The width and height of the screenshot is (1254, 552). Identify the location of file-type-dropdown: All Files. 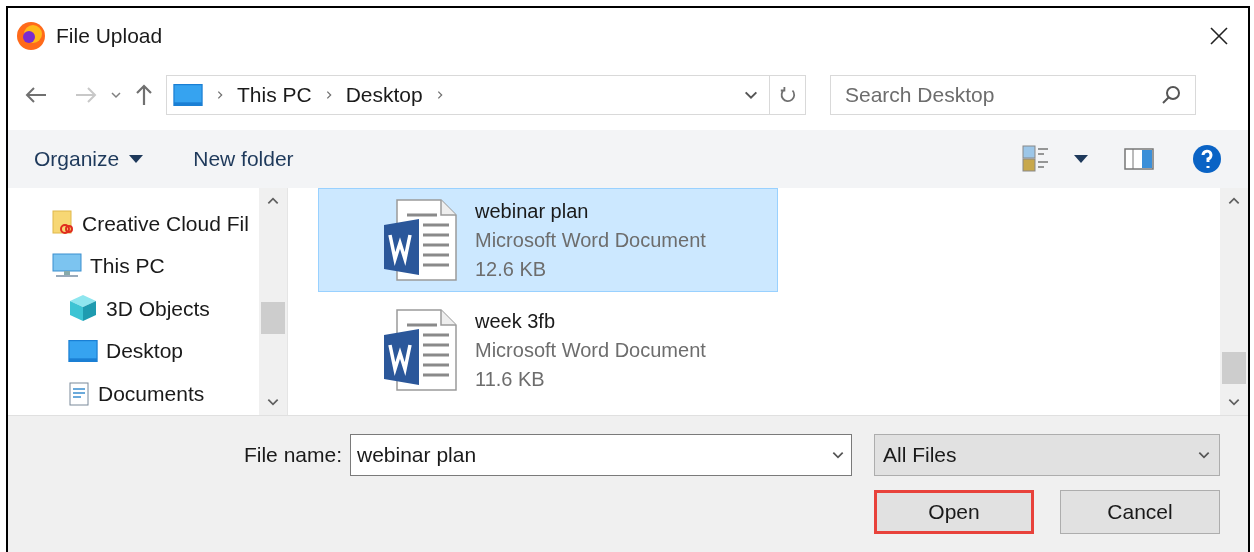
(1047, 455).